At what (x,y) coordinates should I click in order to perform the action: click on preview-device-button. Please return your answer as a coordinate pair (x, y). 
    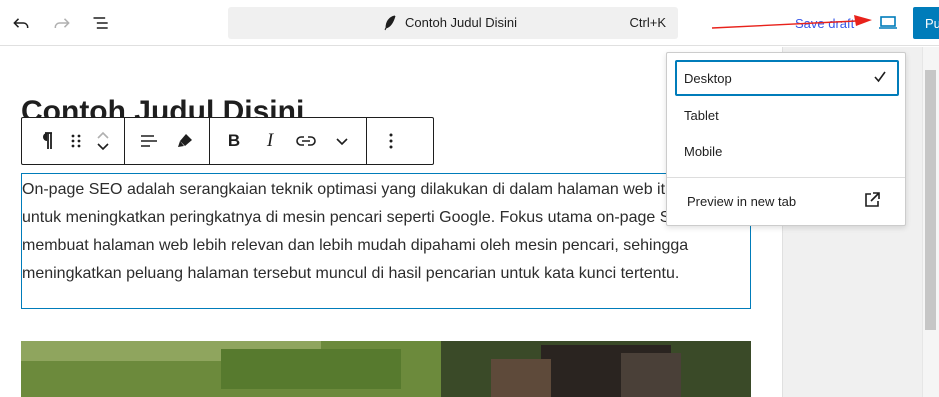
    Looking at the image, I should click on (888, 23).